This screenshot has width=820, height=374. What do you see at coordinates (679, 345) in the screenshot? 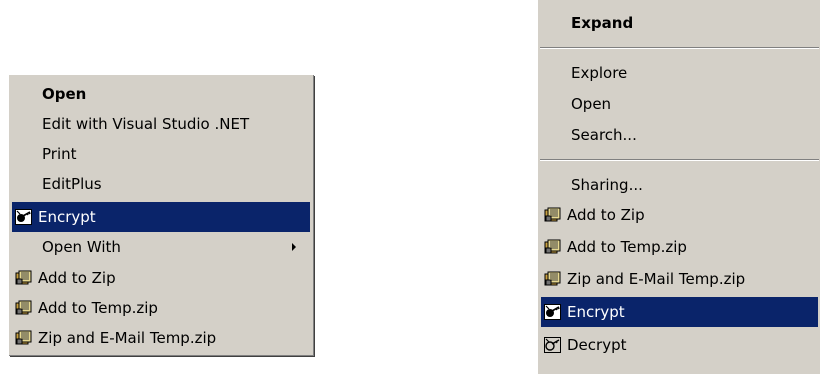
I see `menu-item-decrypt: Decrypt` at bounding box center [679, 345].